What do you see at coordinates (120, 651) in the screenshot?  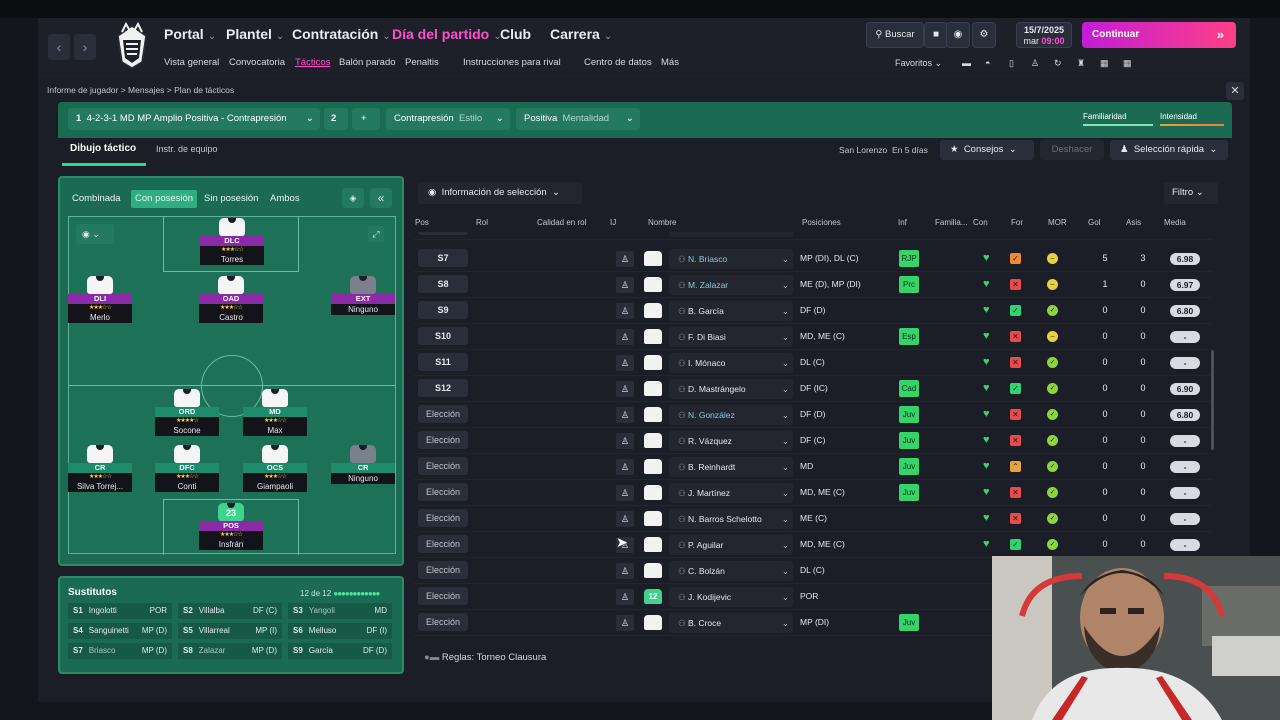 I see `substitute-slot: S7 Briasco MP (D)` at bounding box center [120, 651].